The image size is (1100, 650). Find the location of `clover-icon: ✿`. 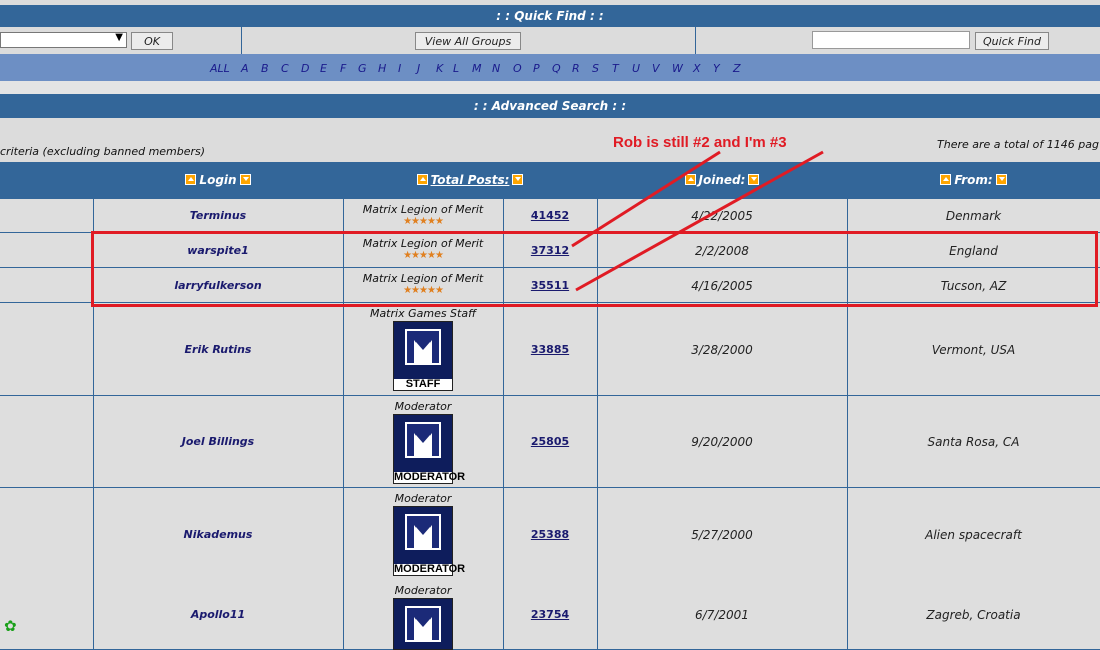

clover-icon: ✿ is located at coordinates (10, 626).